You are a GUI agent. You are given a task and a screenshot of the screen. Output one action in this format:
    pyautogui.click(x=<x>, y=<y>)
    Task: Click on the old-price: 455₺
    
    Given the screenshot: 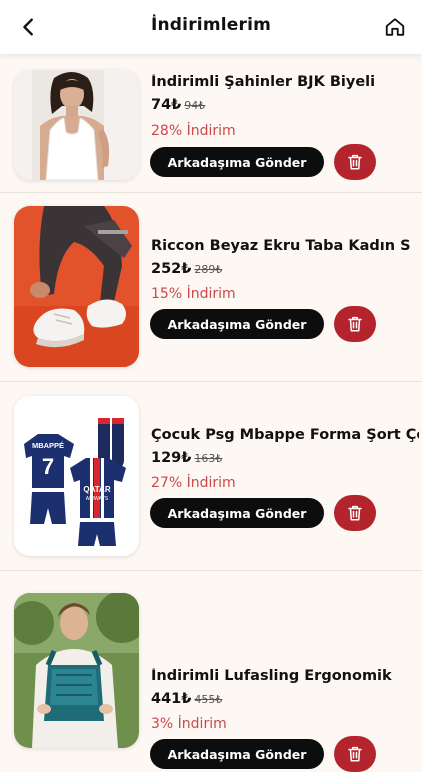 What is the action you would take?
    pyautogui.click(x=208, y=699)
    